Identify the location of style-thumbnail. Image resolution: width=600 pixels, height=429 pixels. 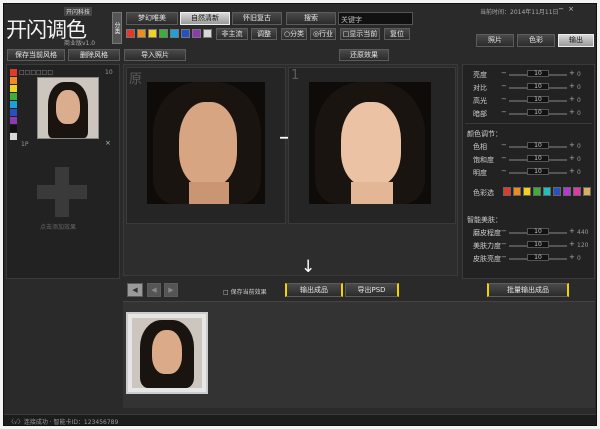
(68, 108).